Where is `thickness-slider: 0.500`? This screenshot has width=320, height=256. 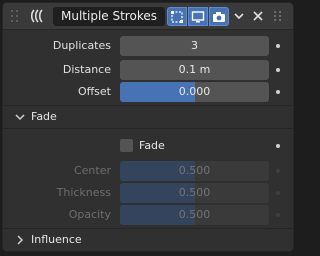 thickness-slider: 0.500 is located at coordinates (194, 193).